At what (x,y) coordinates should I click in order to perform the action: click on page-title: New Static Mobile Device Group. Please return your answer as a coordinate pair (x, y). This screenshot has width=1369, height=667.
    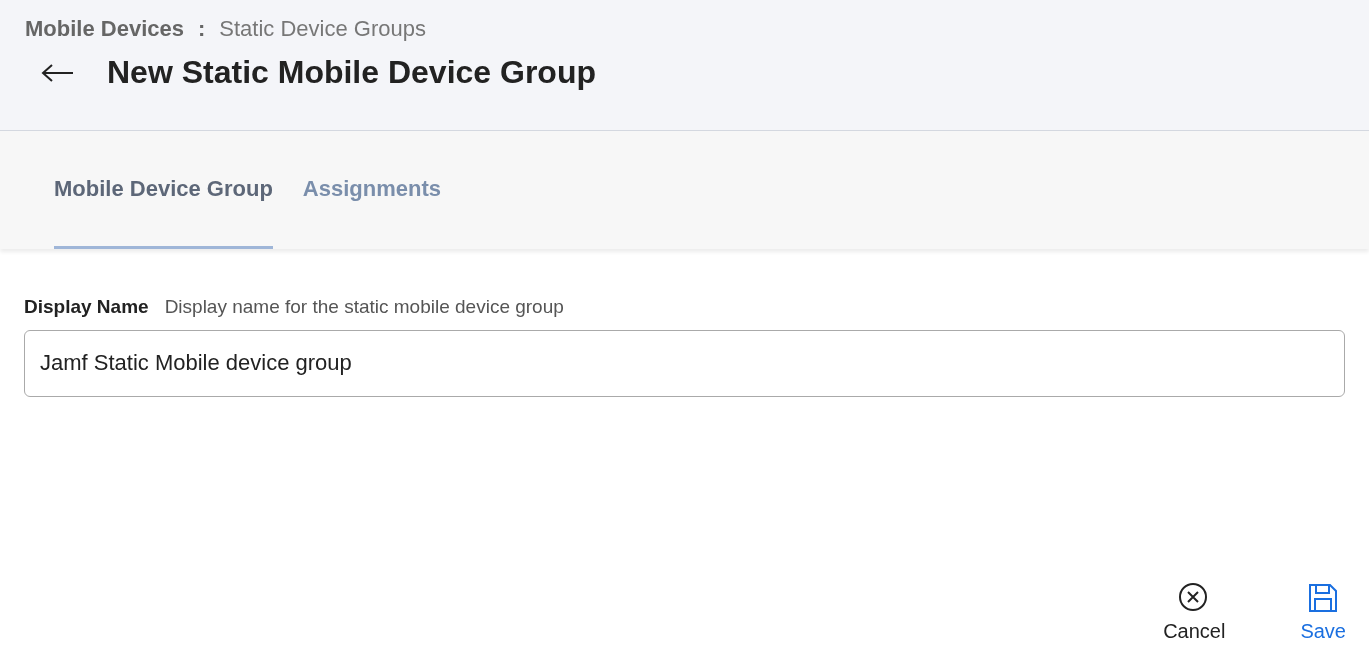
    Looking at the image, I should click on (351, 72).